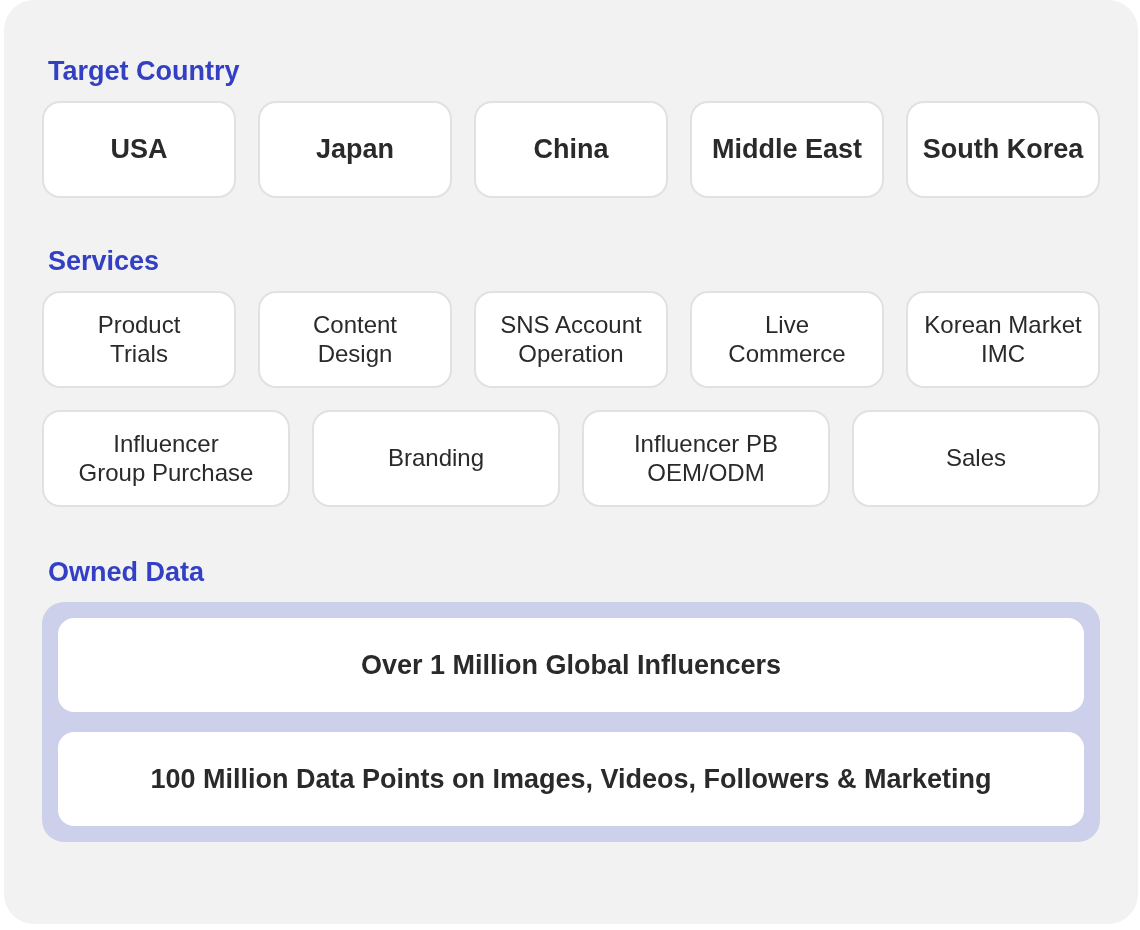 The height and width of the screenshot is (930, 1140). I want to click on service-tag: Branding, so click(436, 458).